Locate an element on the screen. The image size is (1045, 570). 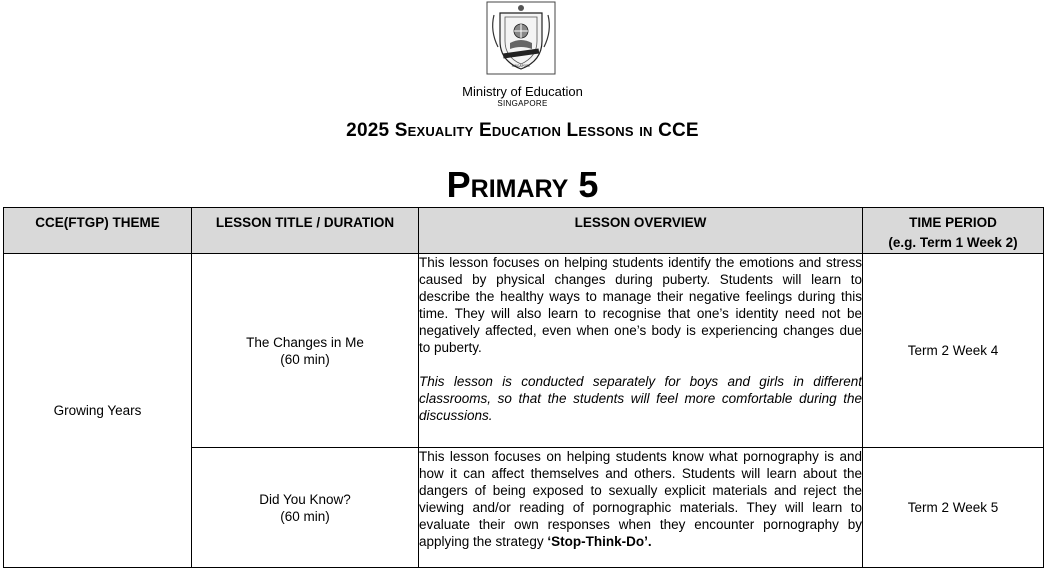
ministry-name: Ministry of Education is located at coordinates (522, 91).